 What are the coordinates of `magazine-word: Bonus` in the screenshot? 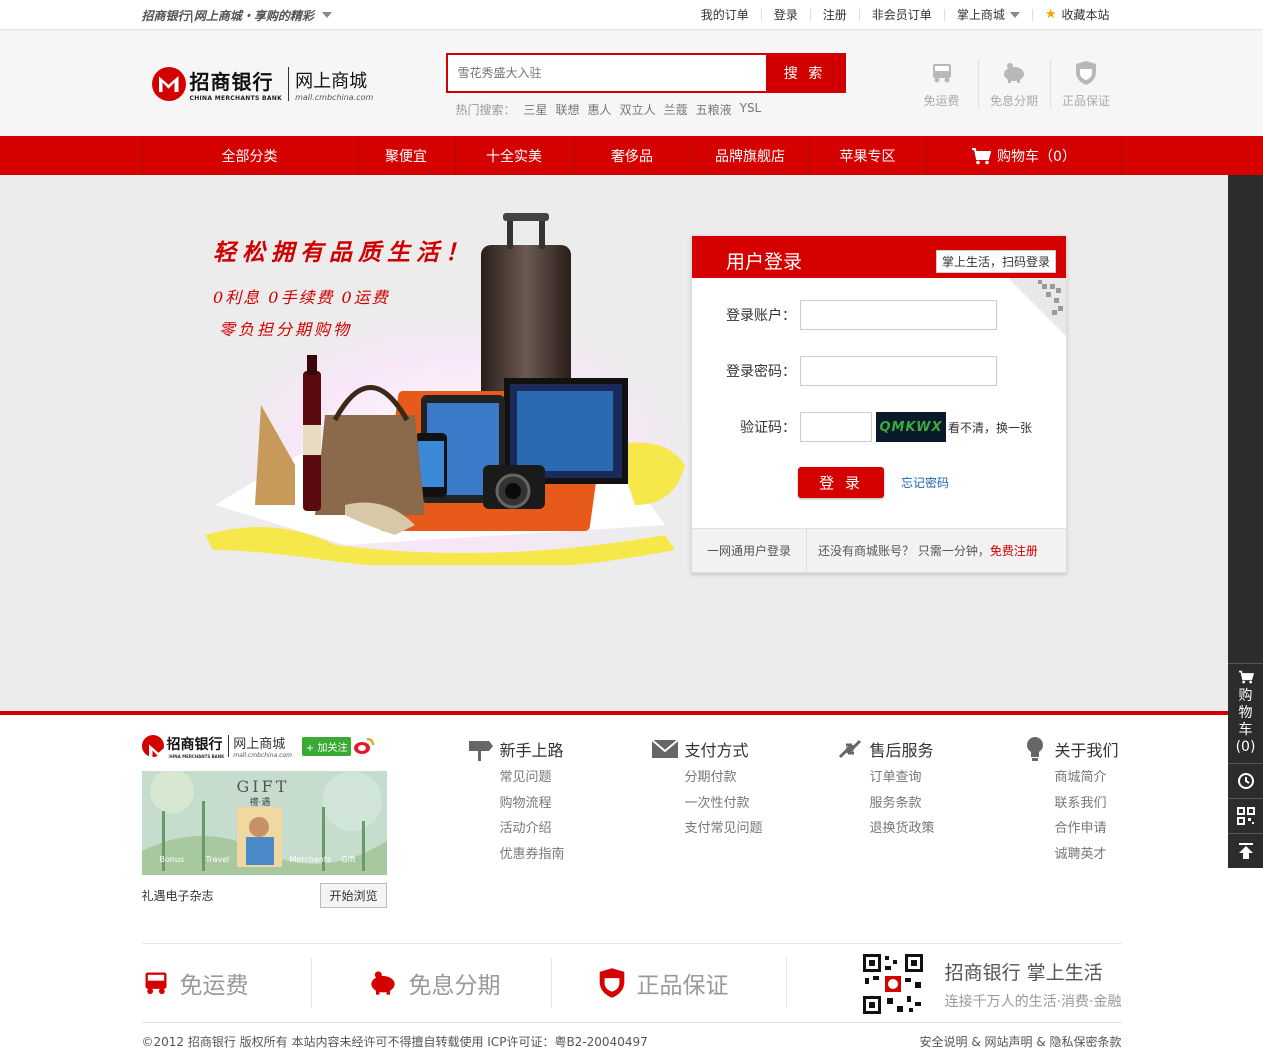 It's located at (172, 859).